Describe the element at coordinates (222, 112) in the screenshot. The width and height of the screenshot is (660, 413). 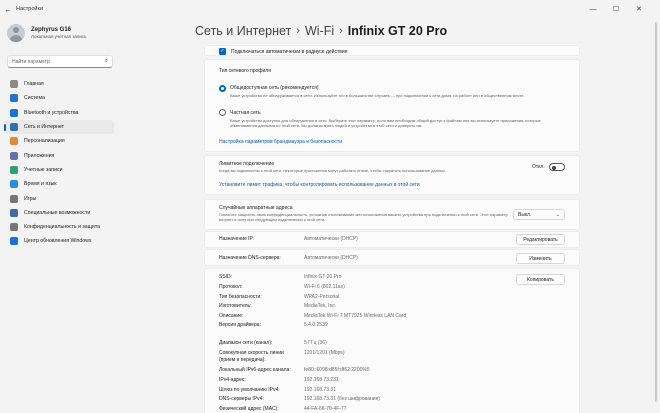
I see `private-network-radio` at that location.